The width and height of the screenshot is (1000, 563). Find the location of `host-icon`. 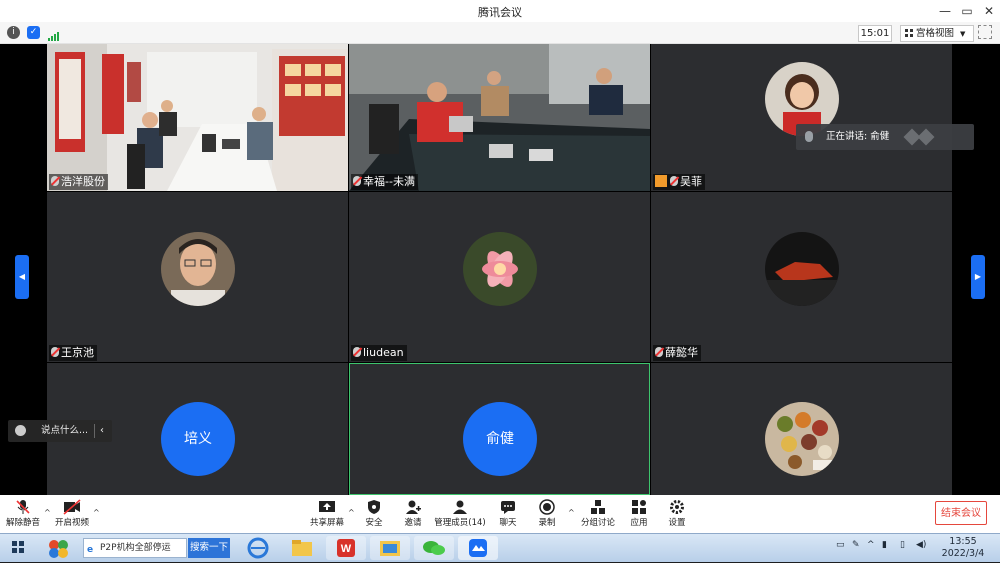

host-icon is located at coordinates (661, 181).